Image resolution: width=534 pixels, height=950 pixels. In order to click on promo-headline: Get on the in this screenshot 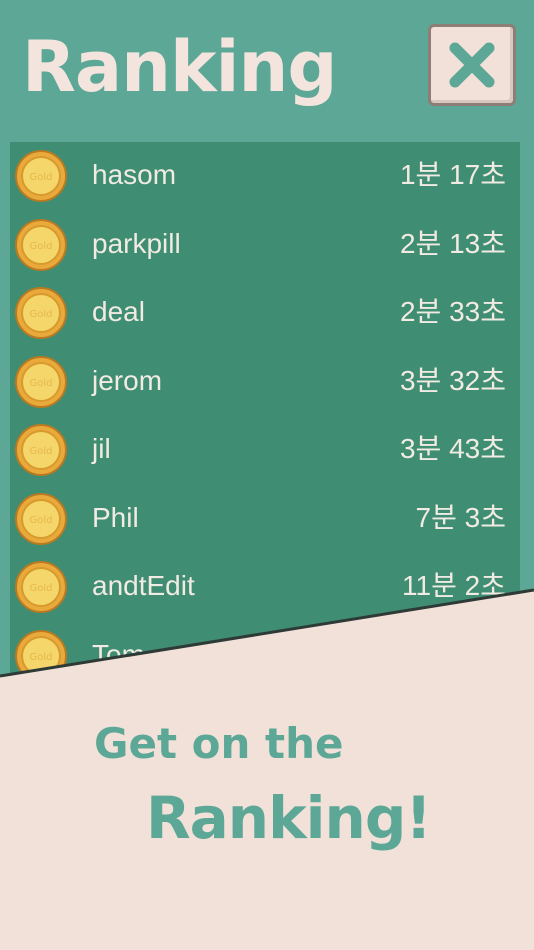, I will do `click(219, 743)`.